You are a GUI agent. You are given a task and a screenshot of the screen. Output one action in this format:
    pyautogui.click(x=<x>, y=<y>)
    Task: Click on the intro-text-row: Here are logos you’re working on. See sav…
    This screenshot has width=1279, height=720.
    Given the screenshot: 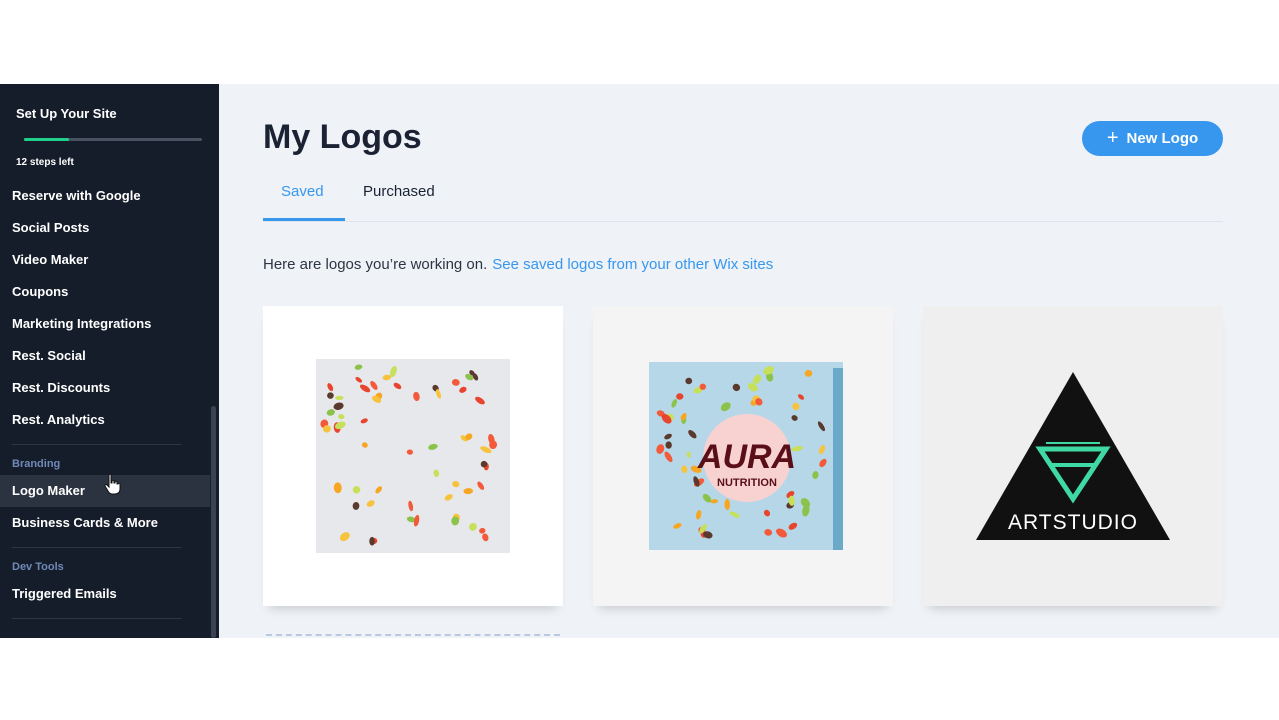 What is the action you would take?
    pyautogui.click(x=518, y=264)
    